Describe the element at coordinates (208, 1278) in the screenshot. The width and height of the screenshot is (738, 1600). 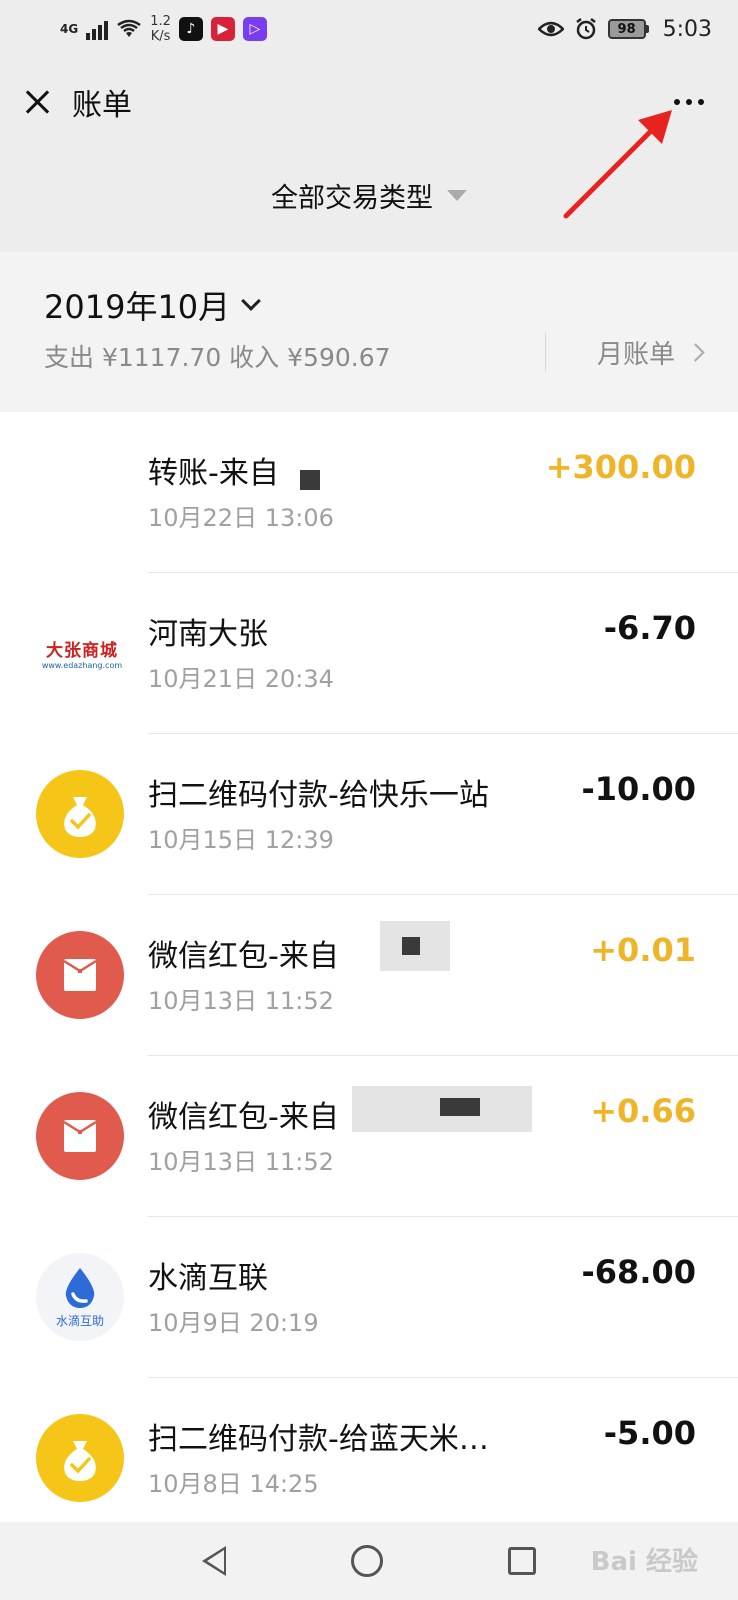
I see `transaction-name: 水滴互联` at that location.